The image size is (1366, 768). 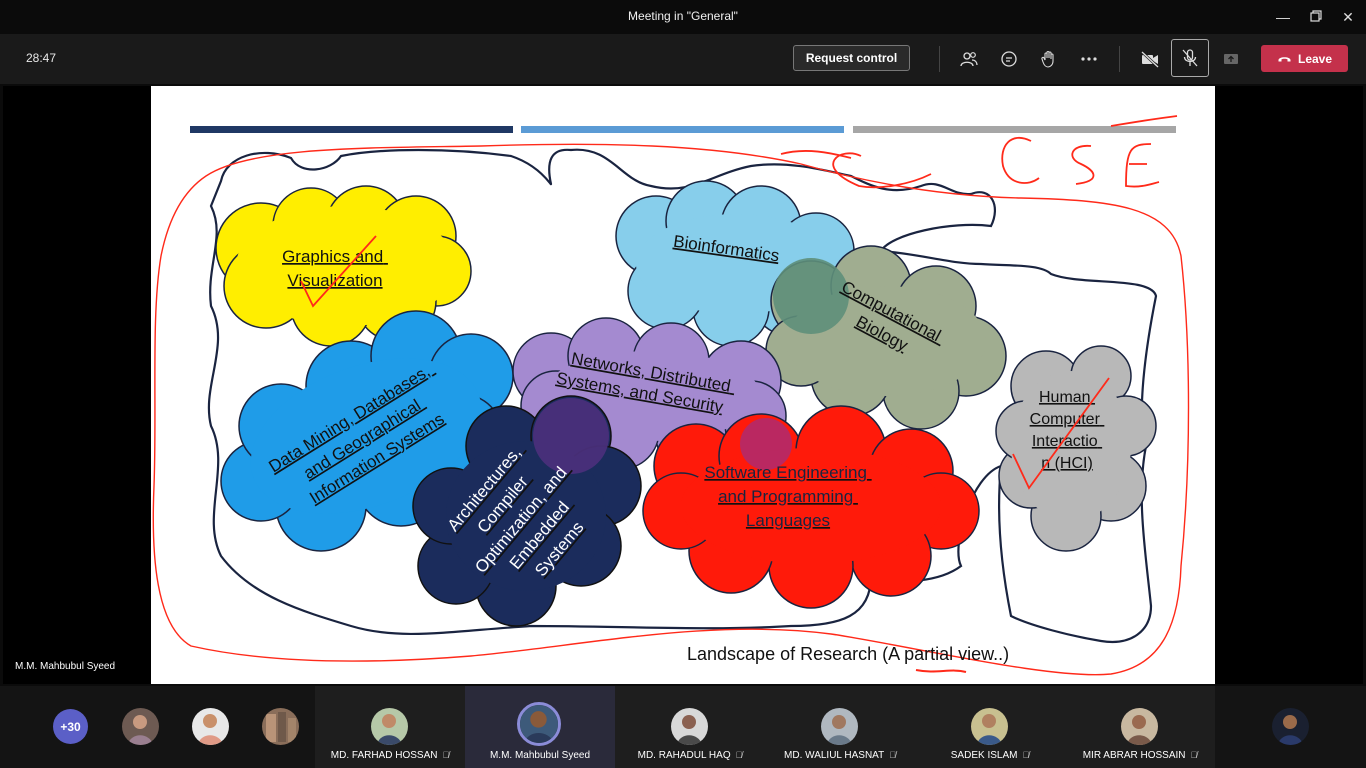 I want to click on participant-tile: MD. FARHAD HOSSAN 🎙̸, so click(x=390, y=727).